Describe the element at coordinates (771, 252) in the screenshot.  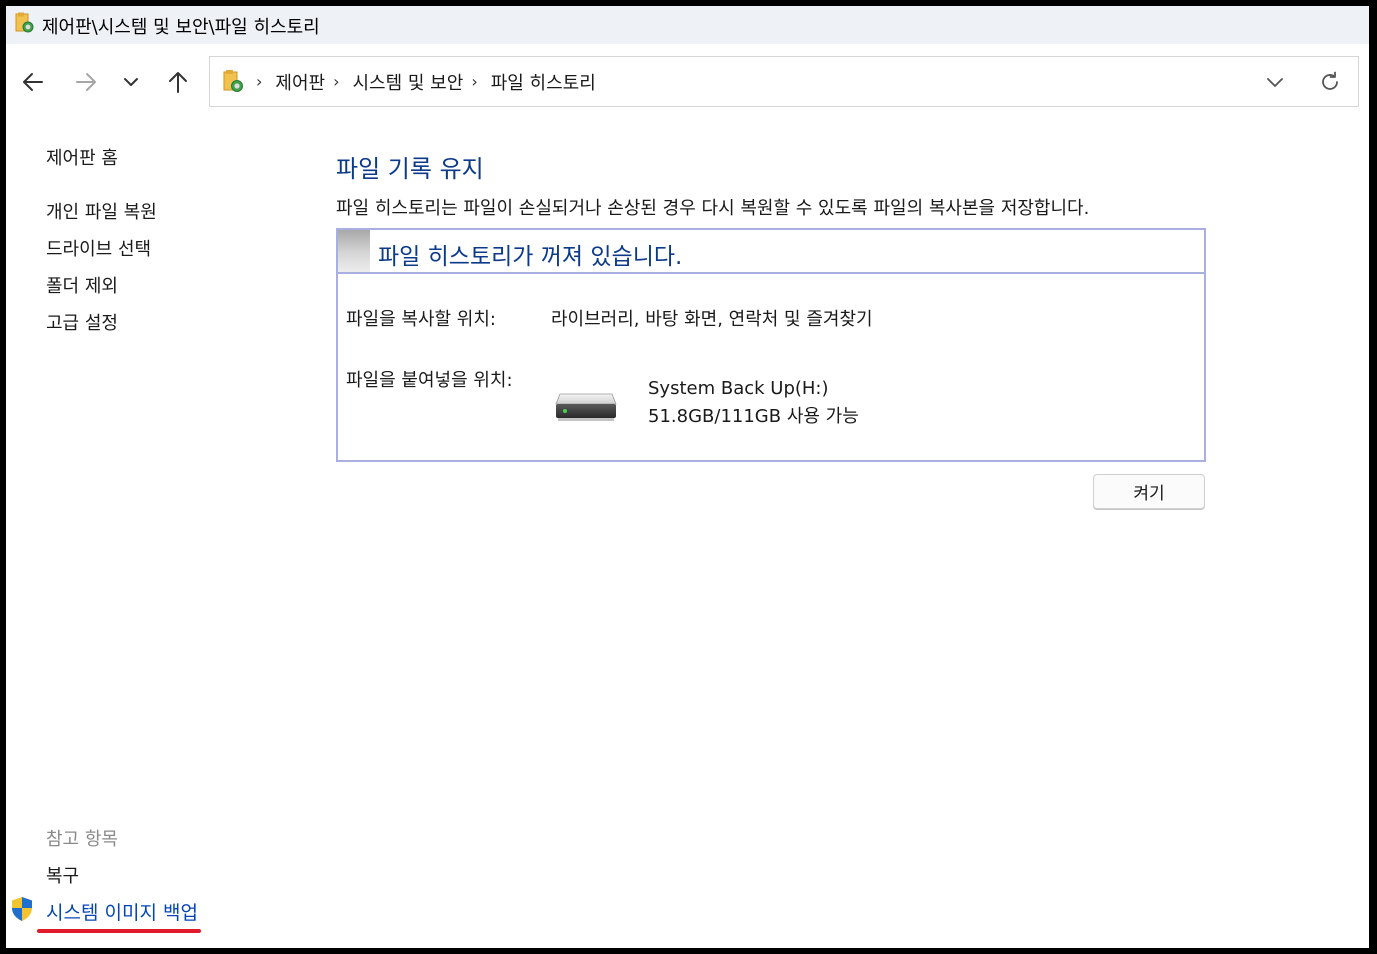
I see `status-panel-header: 파일 히스토리가 꺼져 있습니다.` at that location.